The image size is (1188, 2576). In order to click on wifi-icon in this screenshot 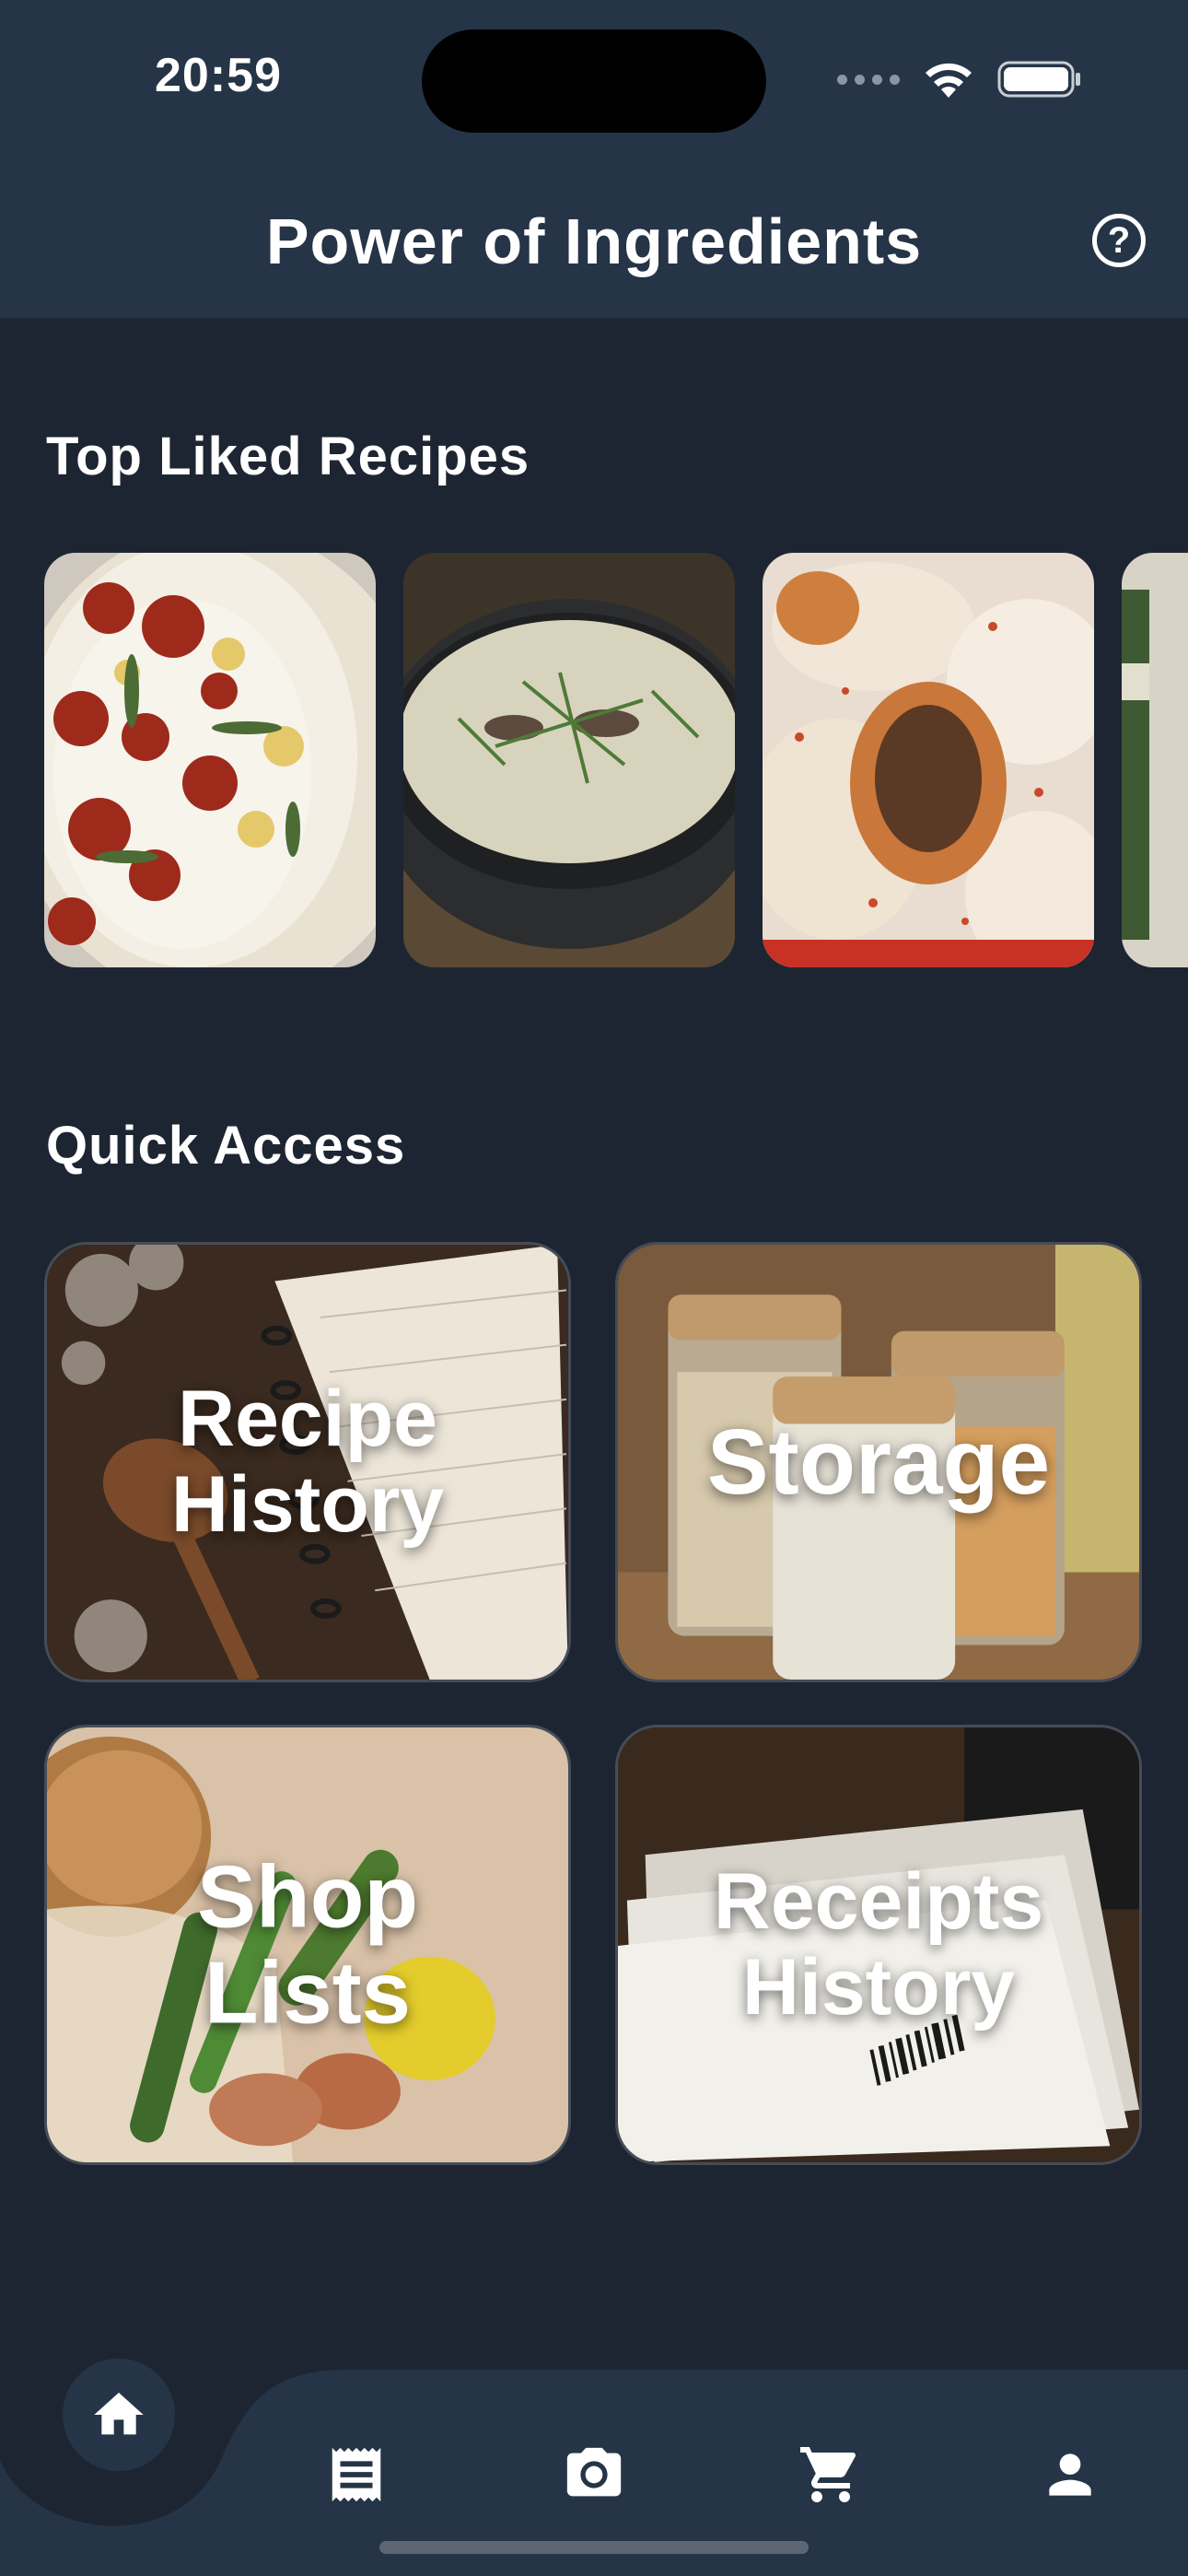, I will do `click(949, 80)`.